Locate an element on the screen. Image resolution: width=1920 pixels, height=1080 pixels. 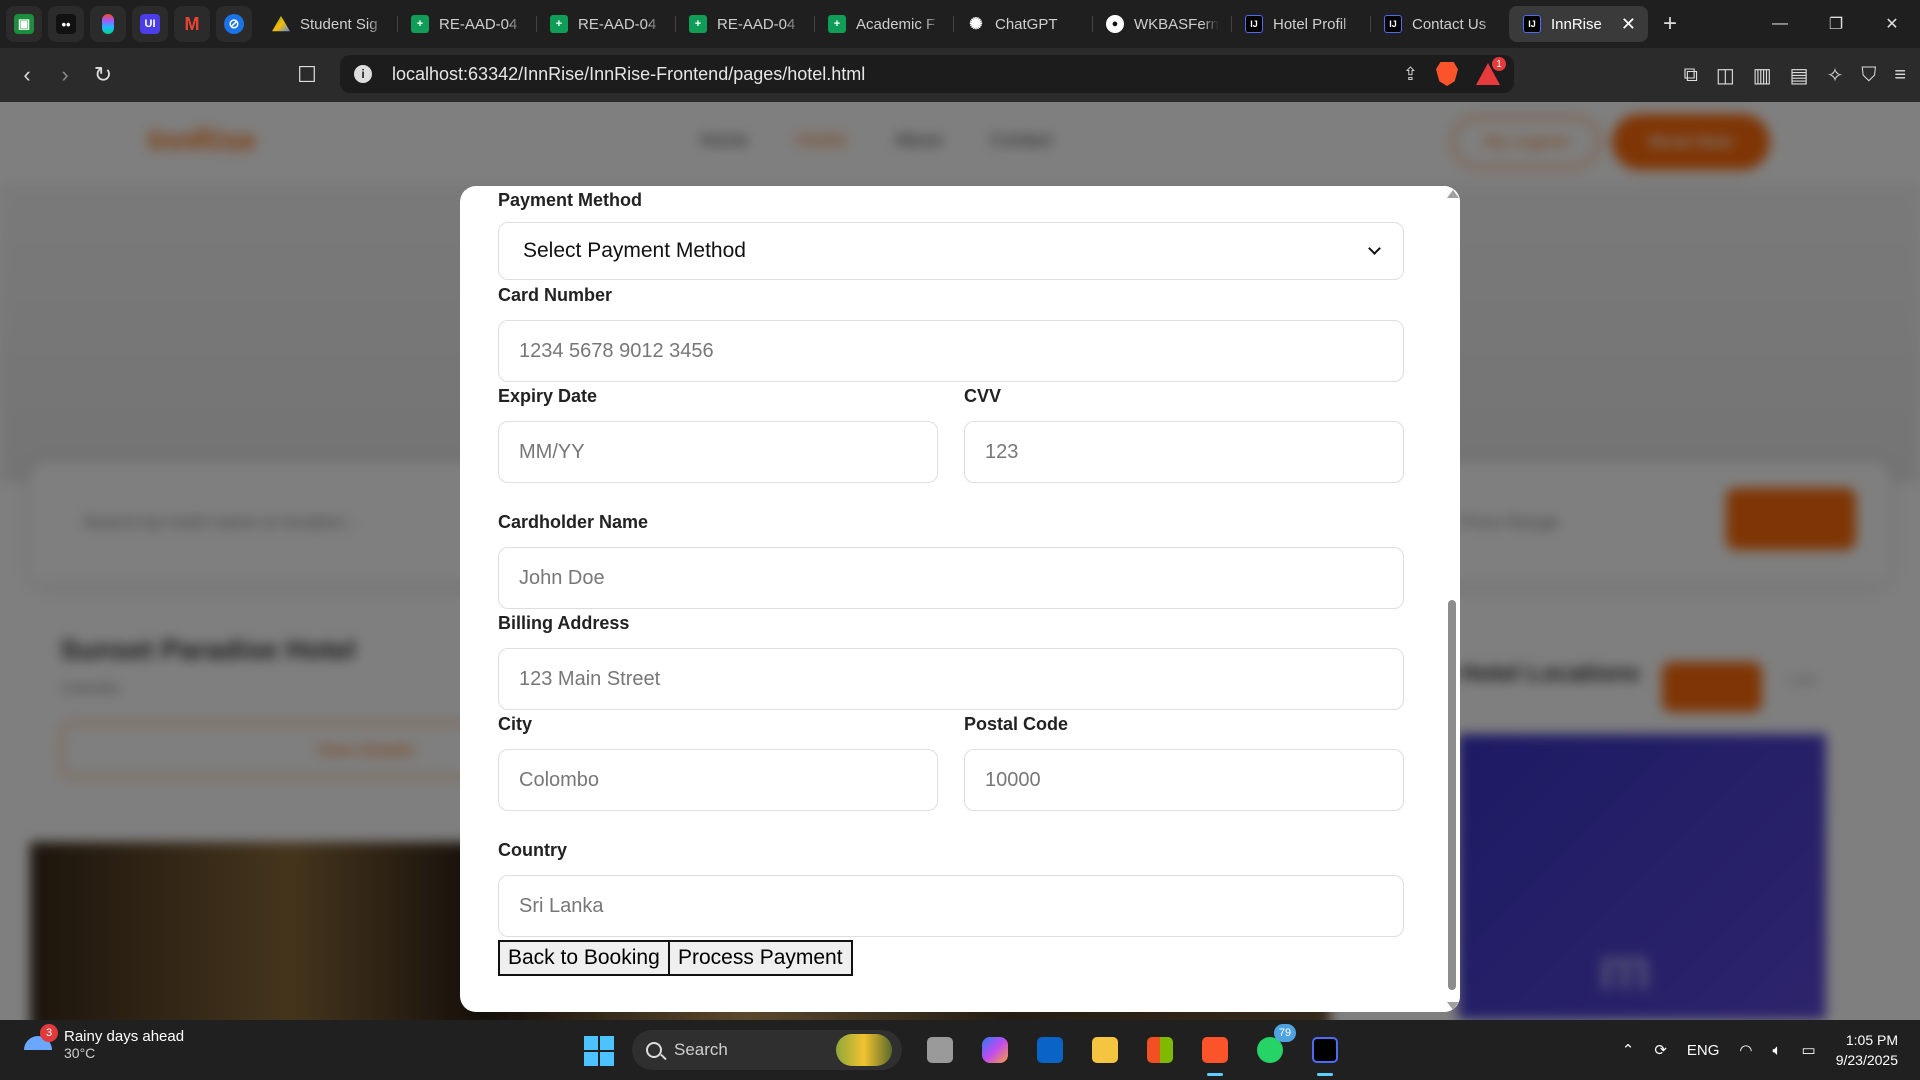
tab-innrise: IJ InnRise ✕ is located at coordinates (1578, 24).